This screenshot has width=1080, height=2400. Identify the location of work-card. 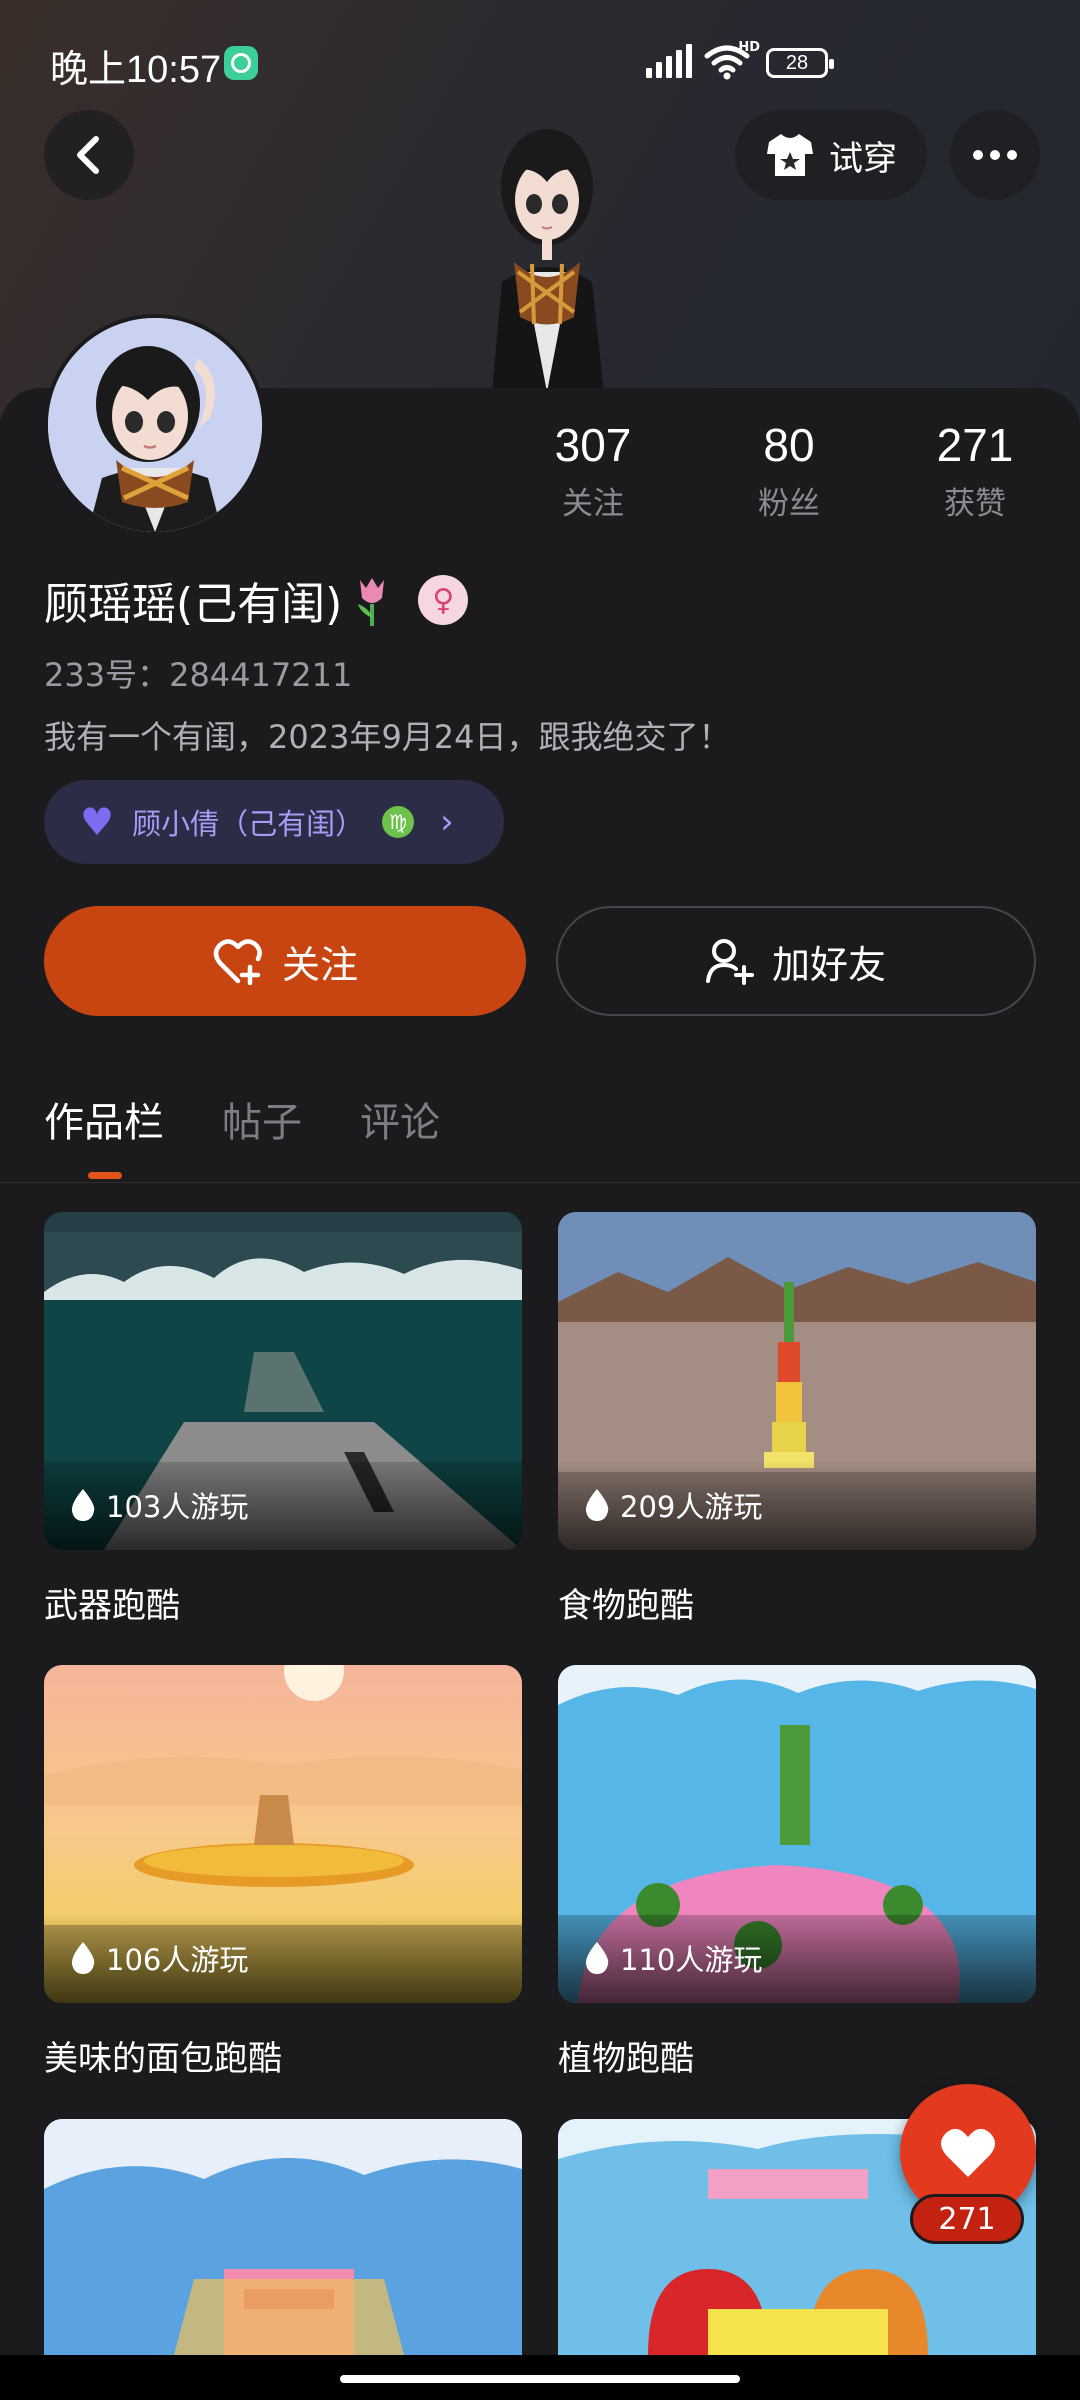
(283, 2237).